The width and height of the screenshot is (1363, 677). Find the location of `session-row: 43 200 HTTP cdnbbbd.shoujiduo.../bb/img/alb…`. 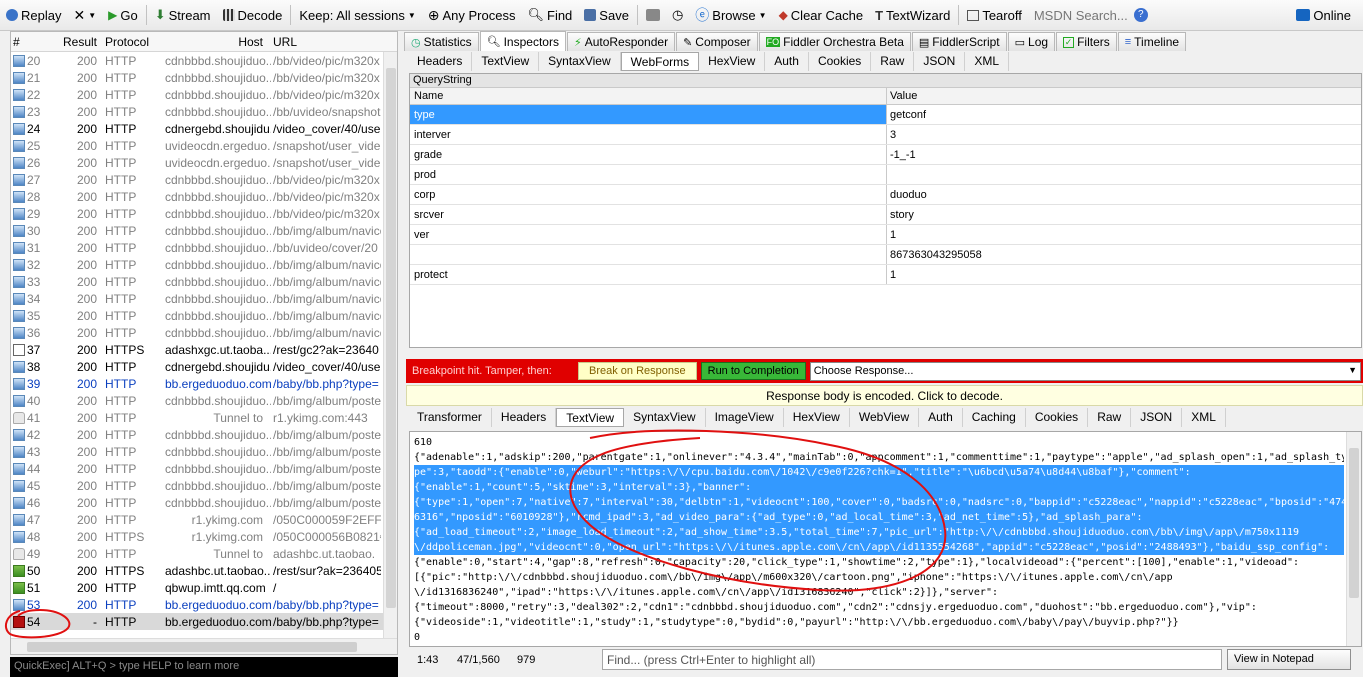

session-row: 43 200 HTTP cdnbbbd.shoujiduo.../bb/img/alb… is located at coordinates (204, 451).